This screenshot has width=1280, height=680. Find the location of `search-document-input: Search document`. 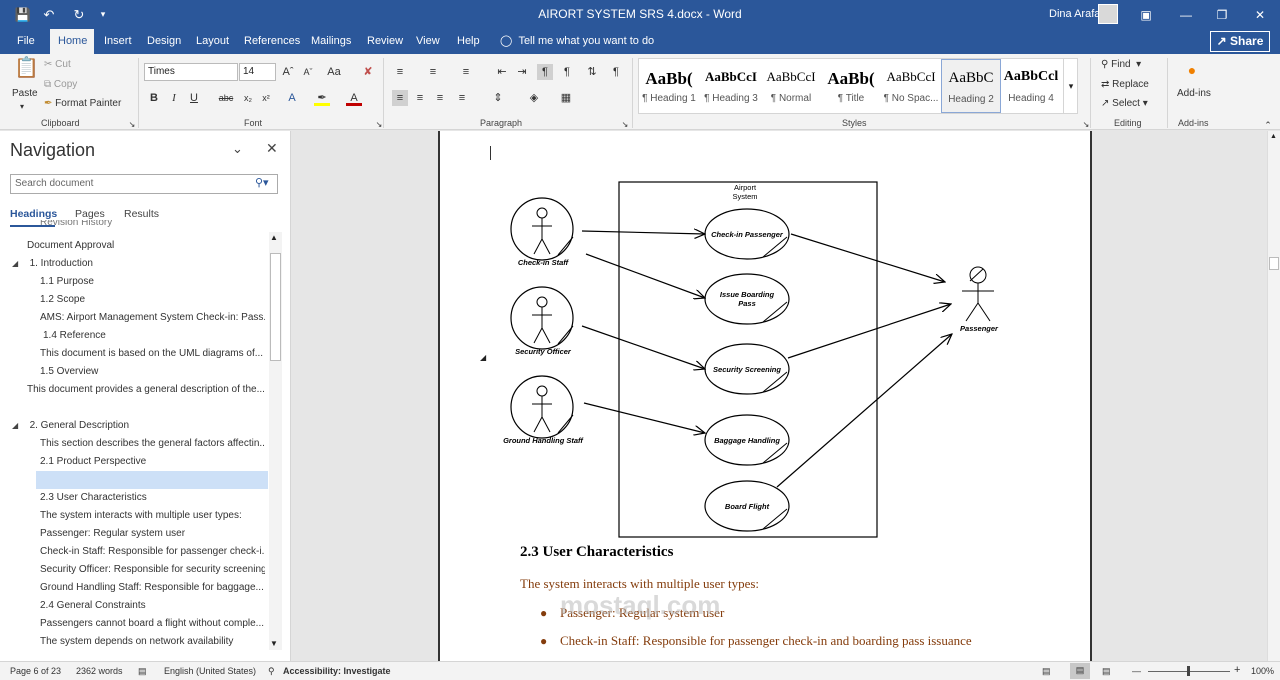

search-document-input: Search document is located at coordinates (144, 184).